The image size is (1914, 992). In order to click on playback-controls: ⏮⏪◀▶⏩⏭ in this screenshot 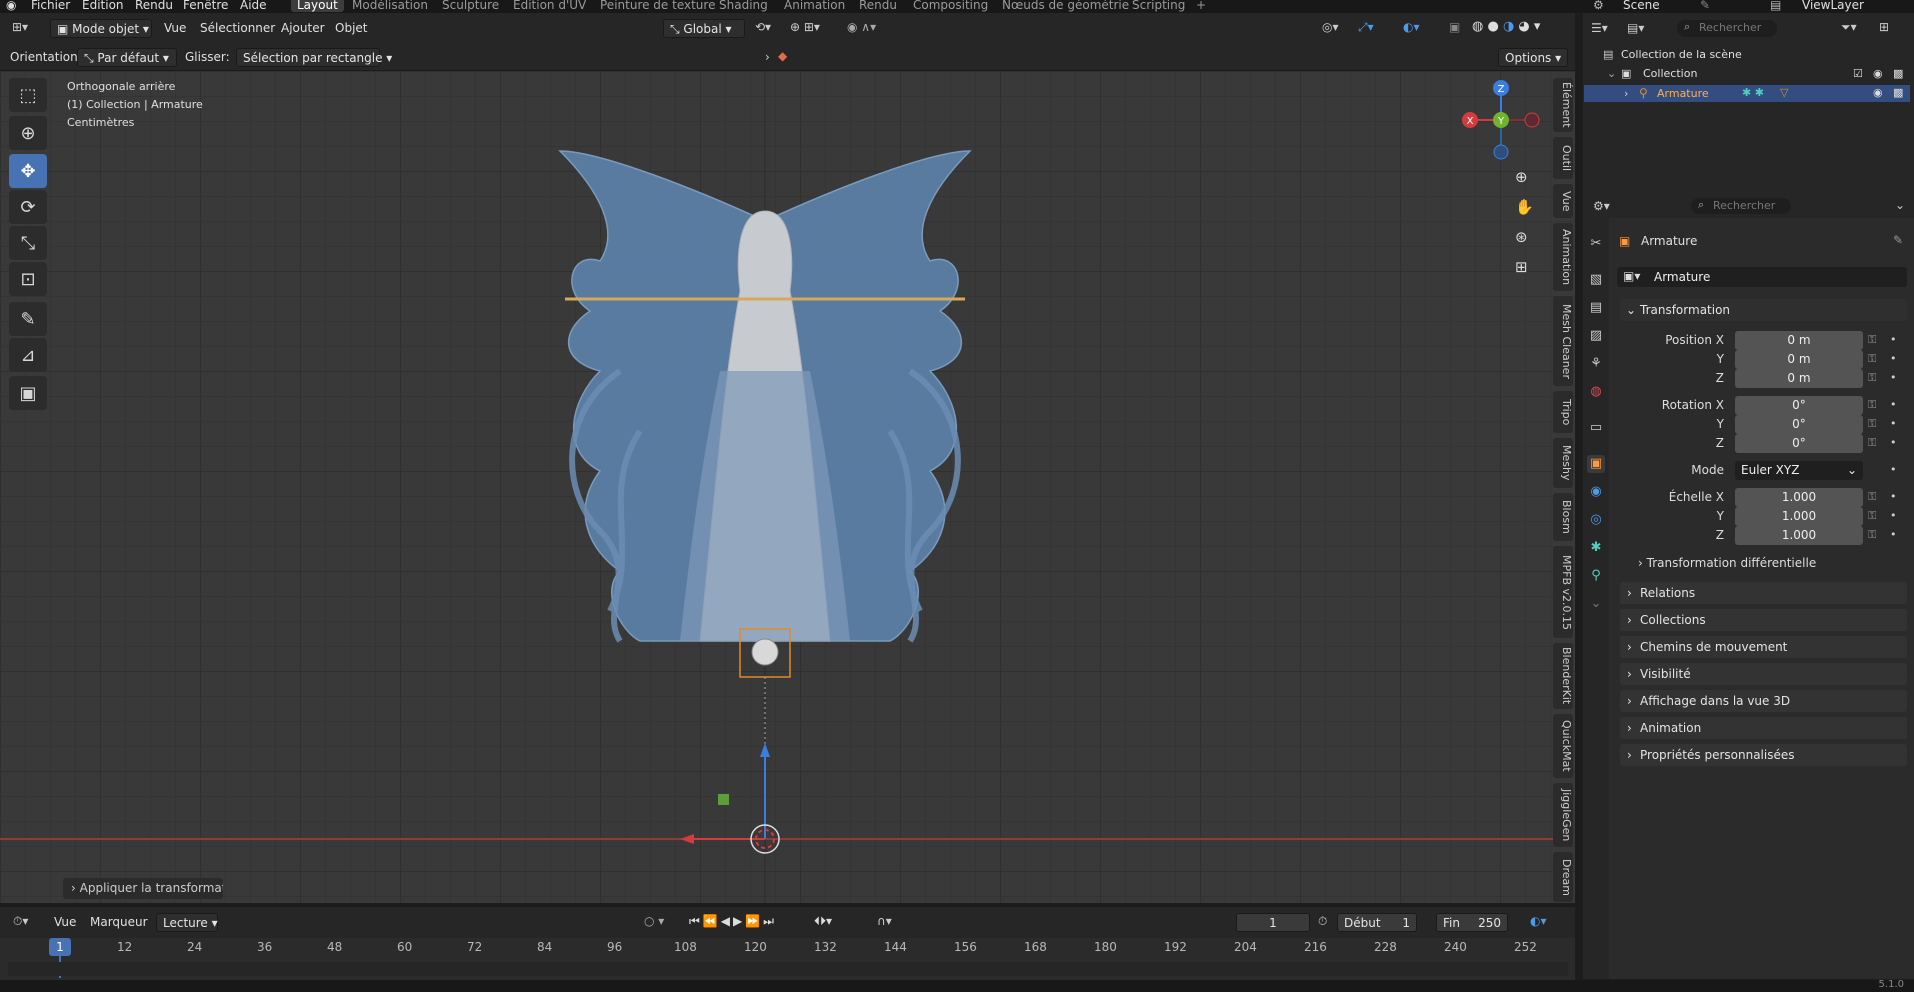, I will do `click(733, 921)`.